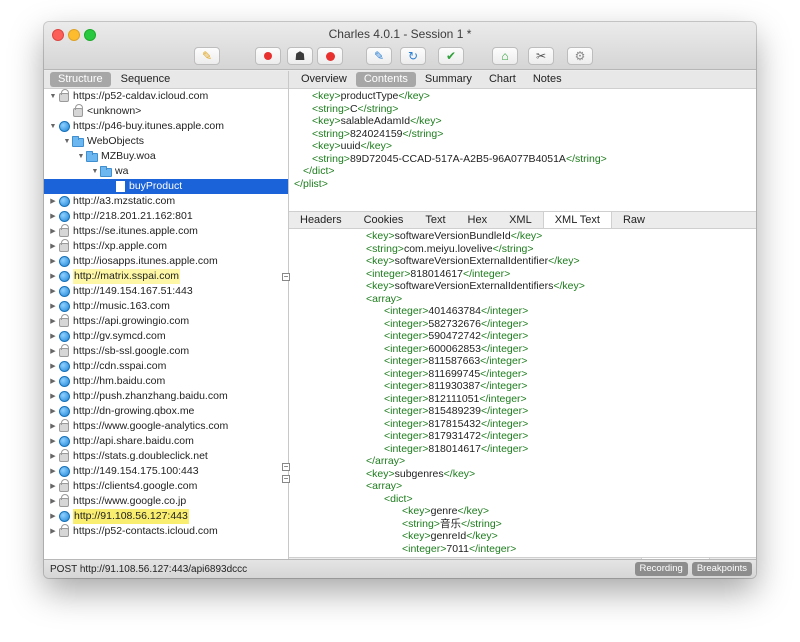 The height and width of the screenshot is (642, 800). What do you see at coordinates (321, 220) in the screenshot?
I see `request-tab-headers: Headers` at bounding box center [321, 220].